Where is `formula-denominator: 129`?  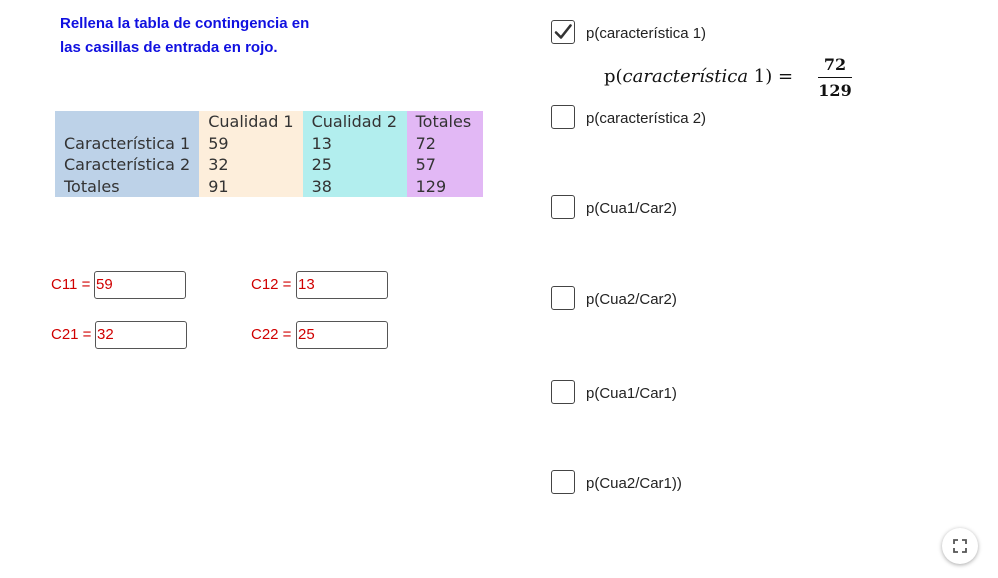
formula-denominator: 129 is located at coordinates (835, 90).